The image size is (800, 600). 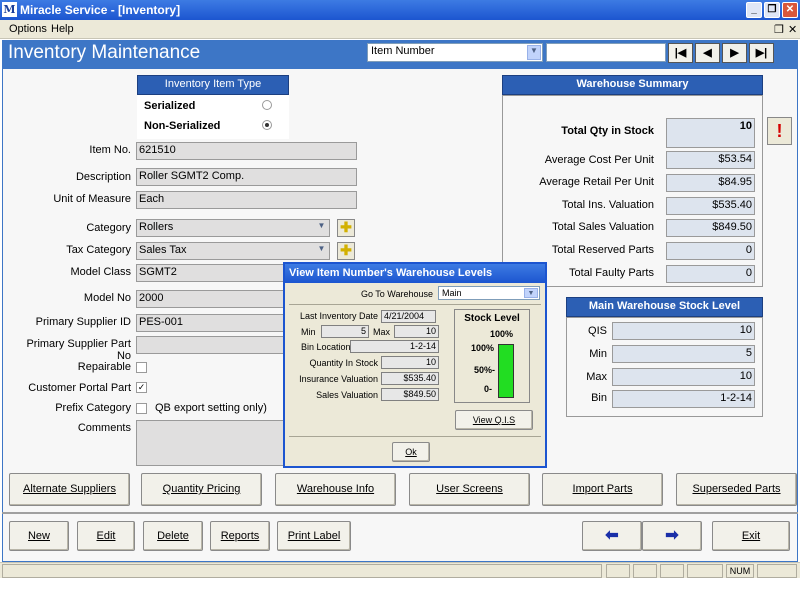 What do you see at coordinates (246, 151) in the screenshot?
I see `item-no-field: 621510` at bounding box center [246, 151].